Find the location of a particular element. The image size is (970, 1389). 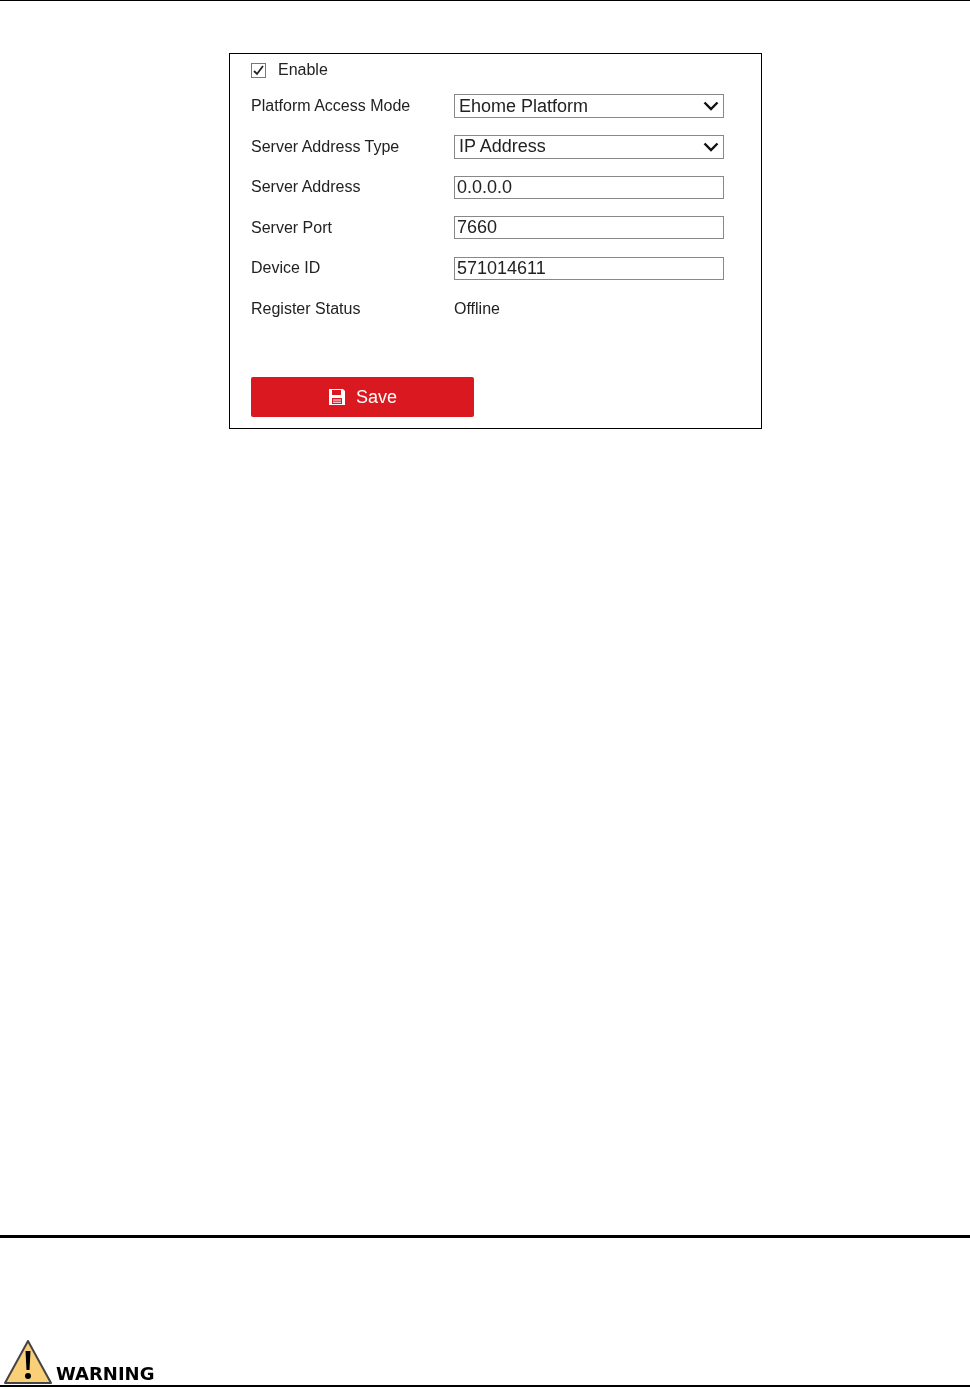

input-field: 571014611 is located at coordinates (589, 268).